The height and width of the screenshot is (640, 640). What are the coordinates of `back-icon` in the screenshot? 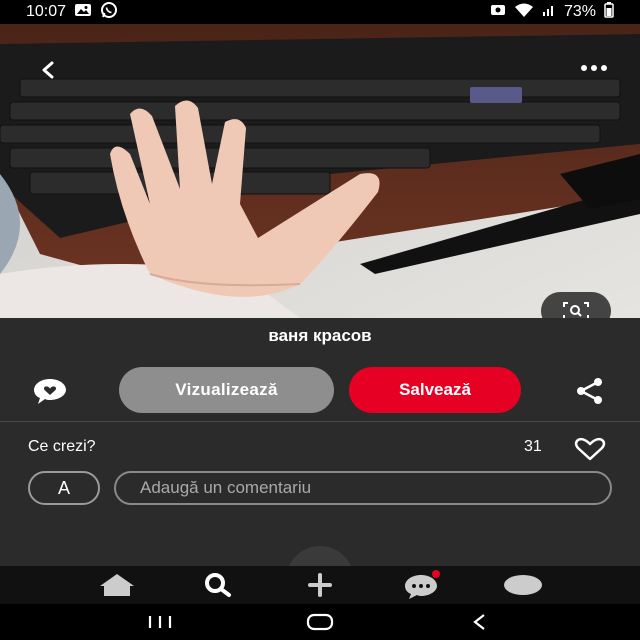 It's located at (479, 622).